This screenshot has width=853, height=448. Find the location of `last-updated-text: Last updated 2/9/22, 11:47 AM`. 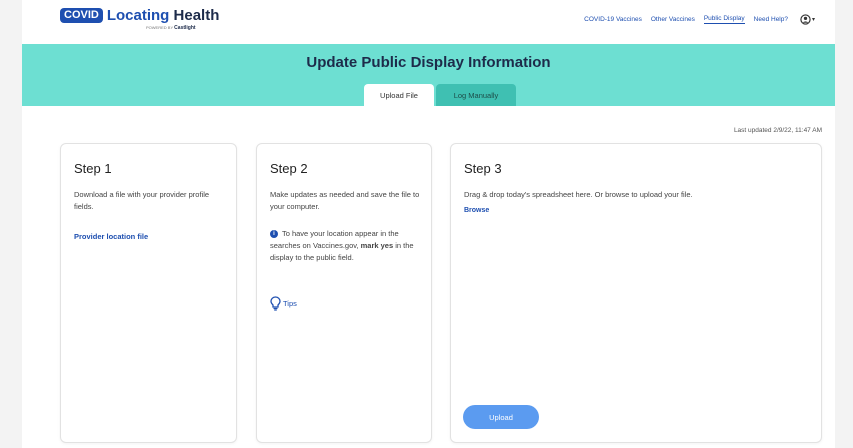

last-updated-text: Last updated 2/9/22, 11:47 AM is located at coordinates (777, 130).